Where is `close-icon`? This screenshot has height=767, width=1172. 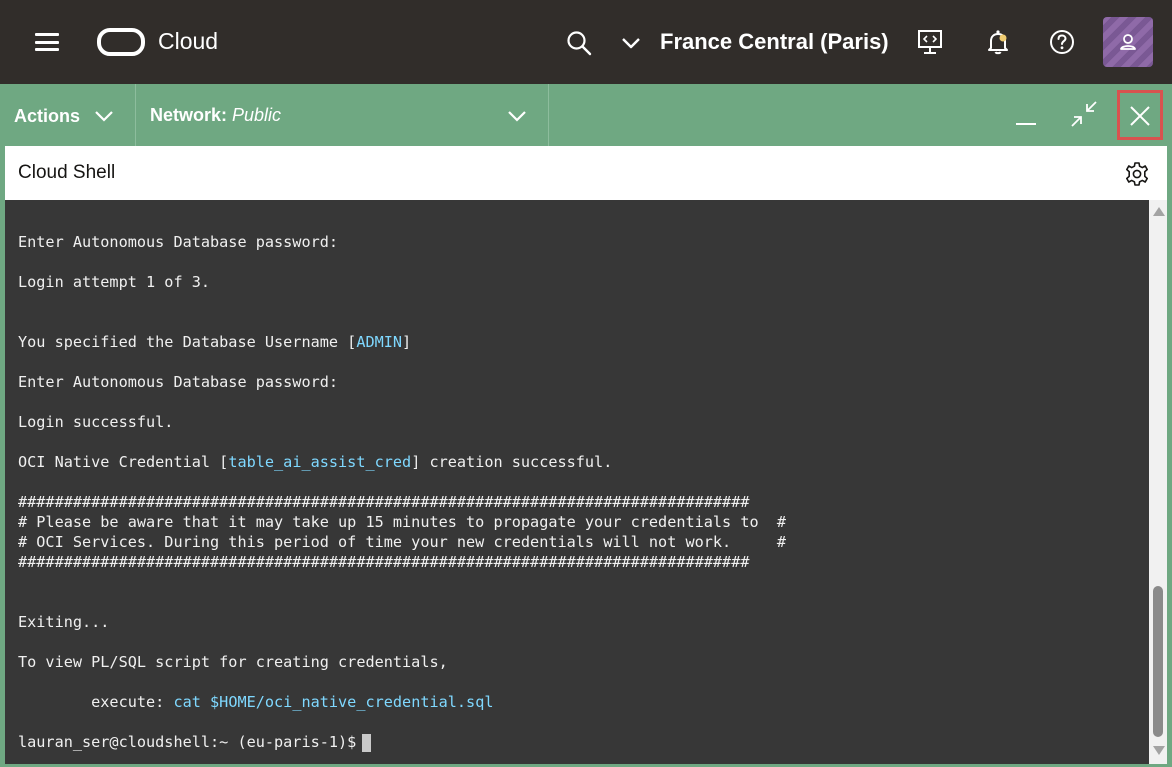
close-icon is located at coordinates (1140, 116).